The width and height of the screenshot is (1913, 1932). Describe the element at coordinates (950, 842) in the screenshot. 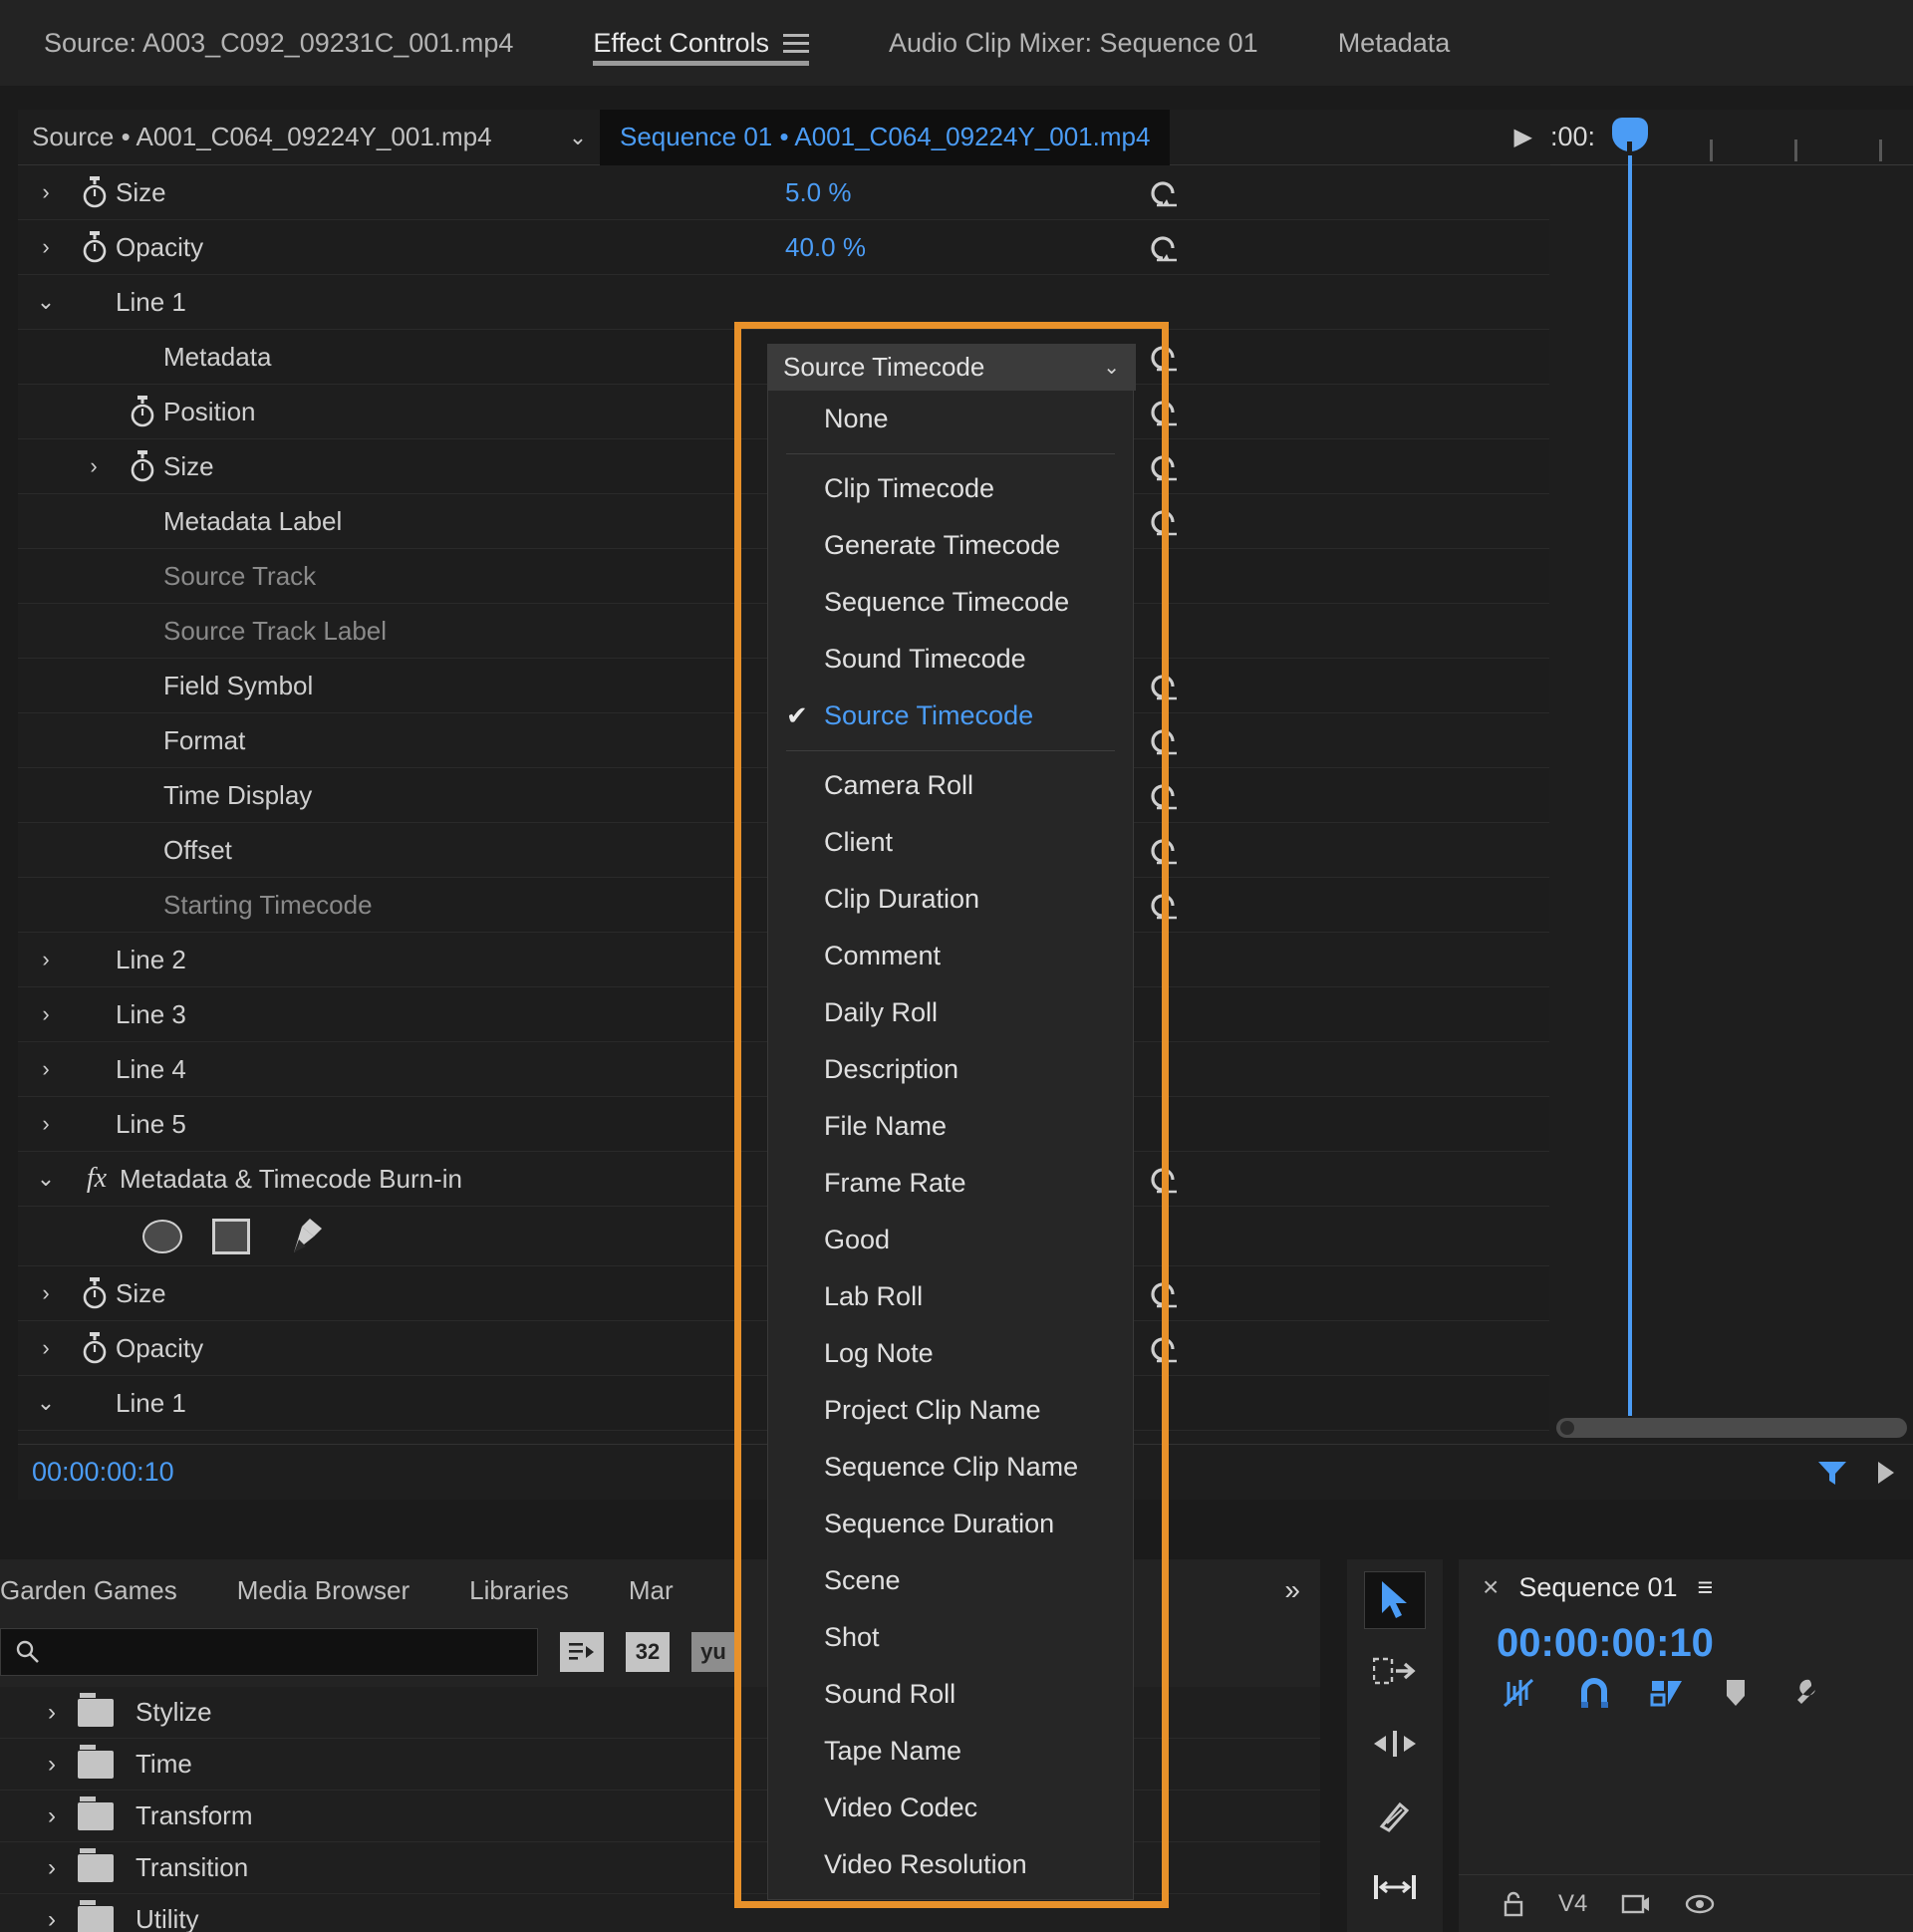

I see `menu-item: Client` at that location.